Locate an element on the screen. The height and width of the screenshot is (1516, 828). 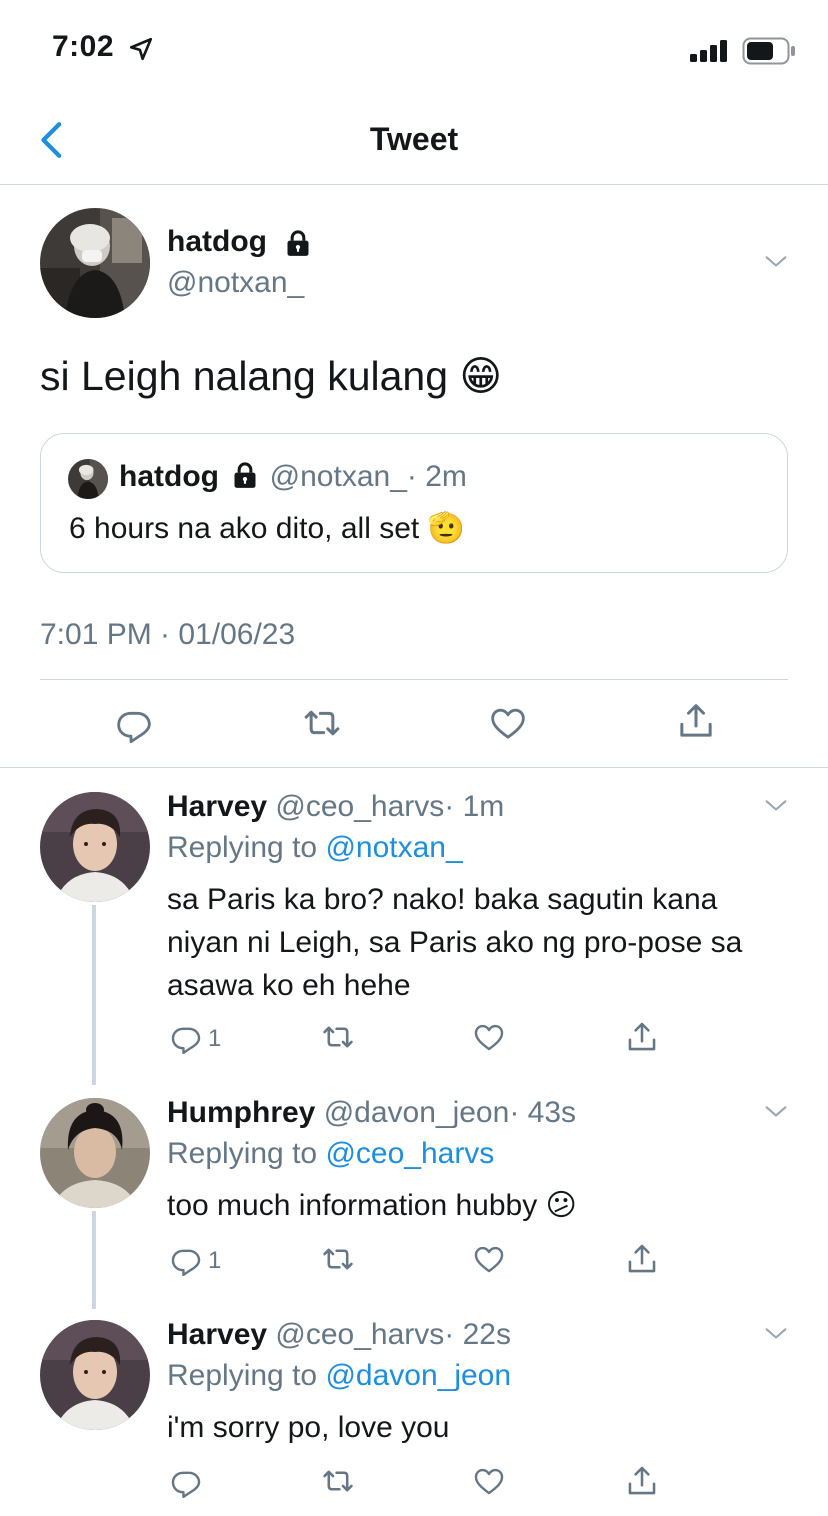
replying-to: Replying to @ceo_harvs is located at coordinates (330, 1154).